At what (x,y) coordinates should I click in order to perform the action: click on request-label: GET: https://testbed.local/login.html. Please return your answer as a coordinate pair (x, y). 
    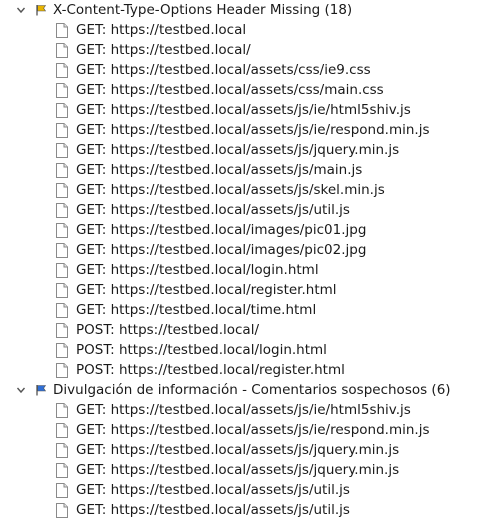
    Looking at the image, I should click on (197, 270).